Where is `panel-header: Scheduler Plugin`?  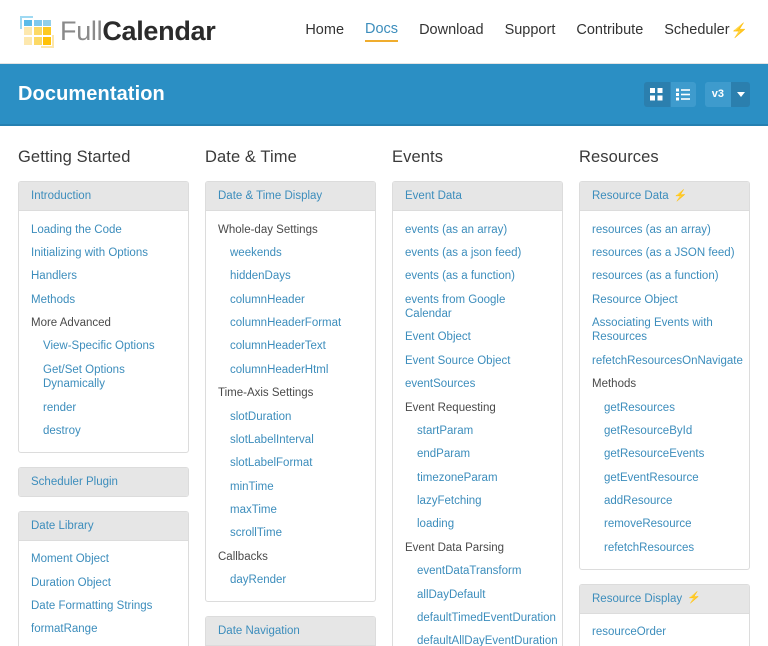
panel-header: Scheduler Plugin is located at coordinates (103, 481).